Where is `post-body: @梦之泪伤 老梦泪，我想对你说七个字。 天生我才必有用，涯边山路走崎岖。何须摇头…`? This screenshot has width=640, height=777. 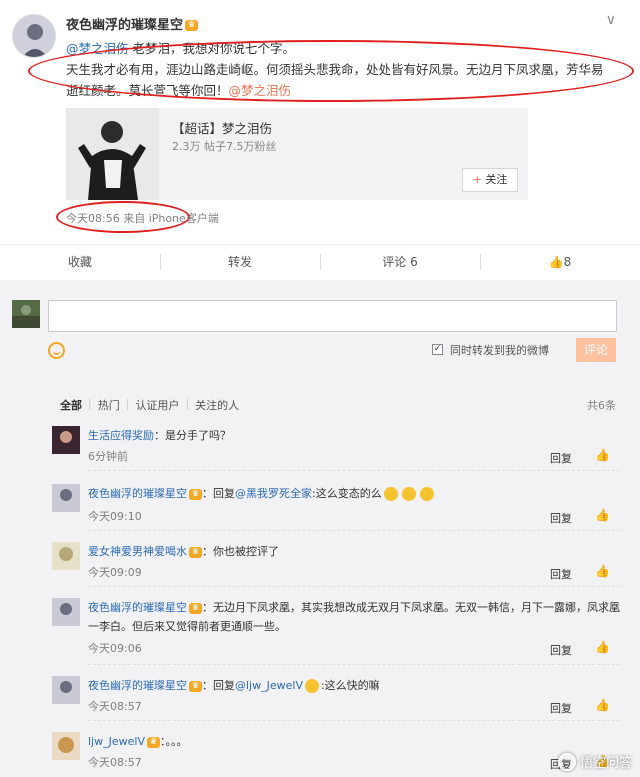
post-body: @梦之泪伤 老梦泪，我想对你说七个字。 天生我才必有用，涯边山路走崎岖。何须摇头… is located at coordinates (346, 69).